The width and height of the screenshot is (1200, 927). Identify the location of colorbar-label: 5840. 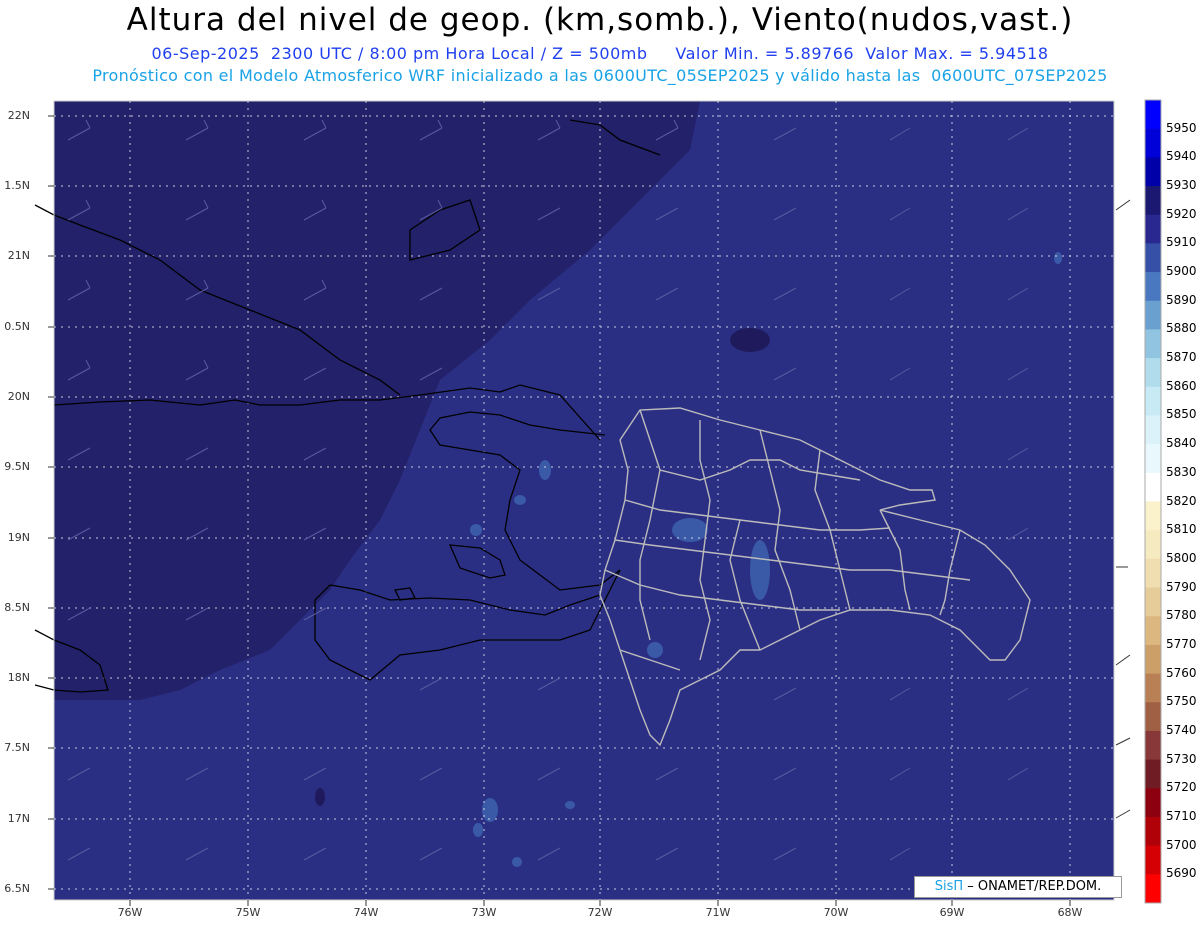
(1181, 443).